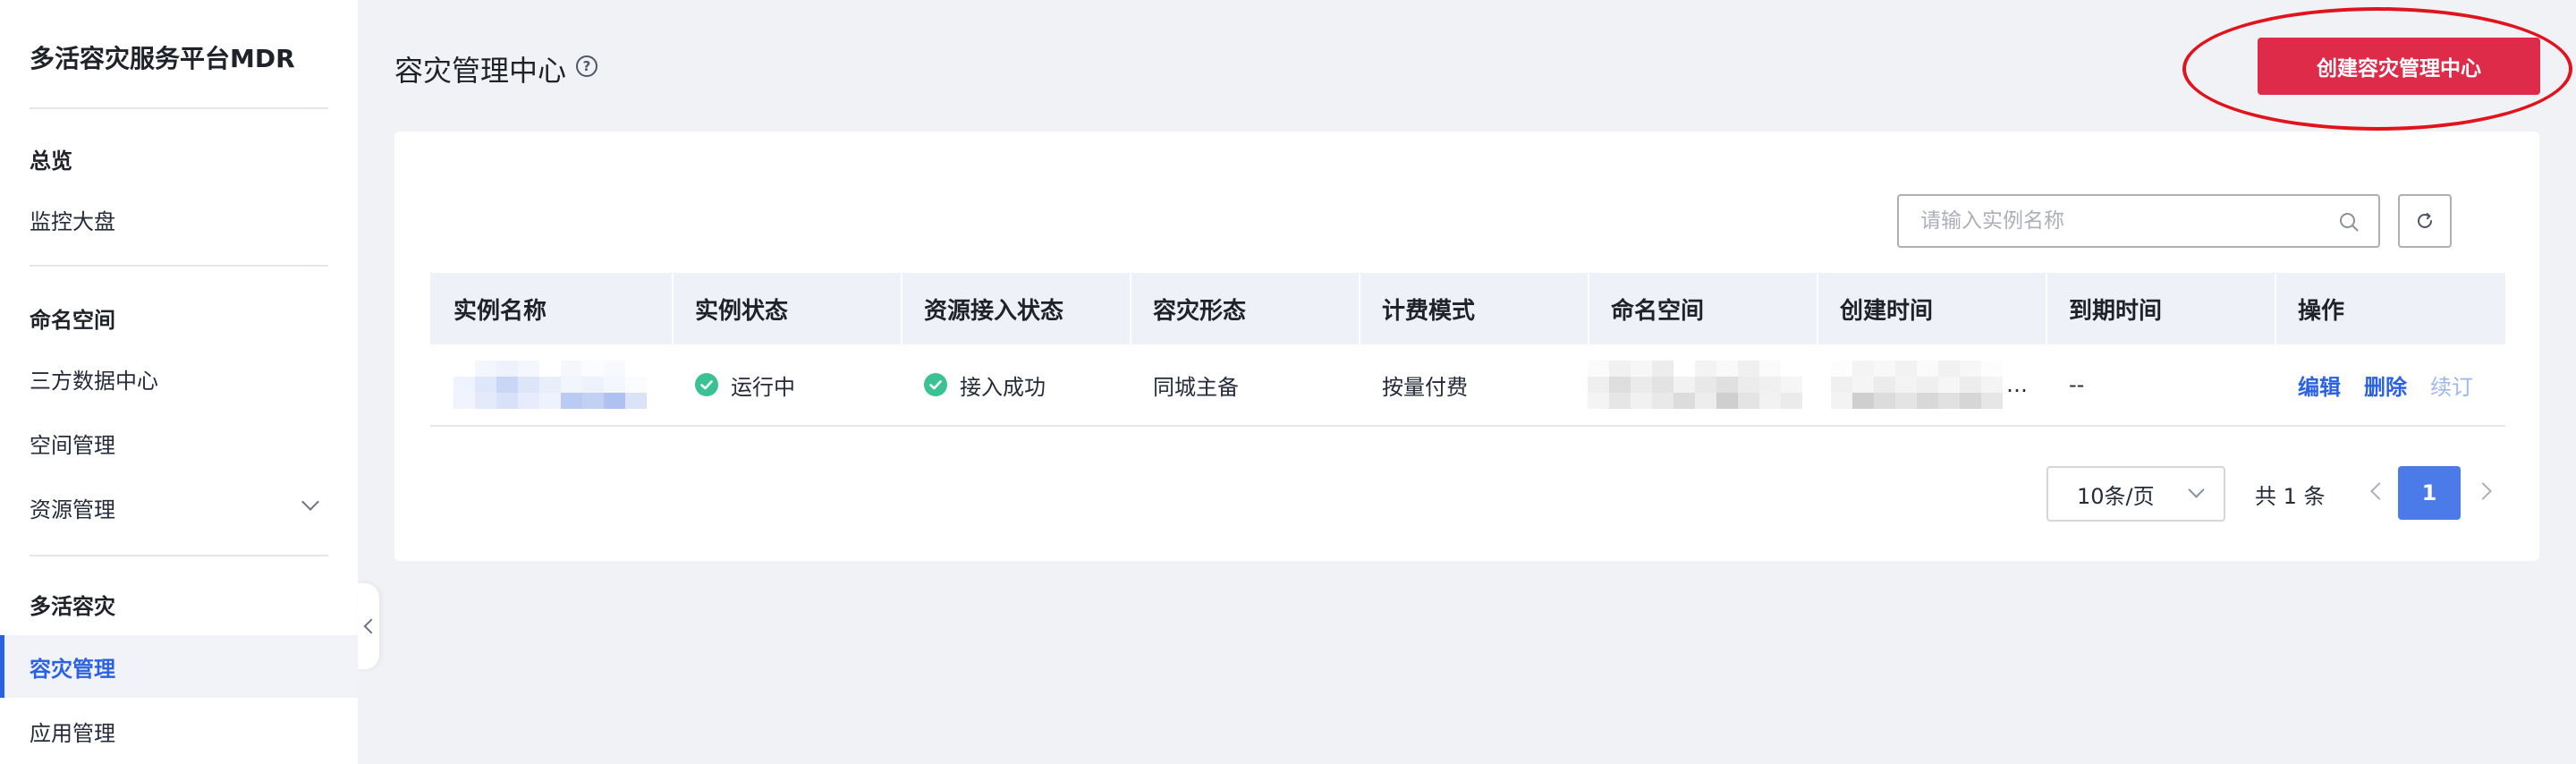 This screenshot has width=2576, height=764. I want to click on sidebar-item-label: 监控大盘, so click(72, 221).